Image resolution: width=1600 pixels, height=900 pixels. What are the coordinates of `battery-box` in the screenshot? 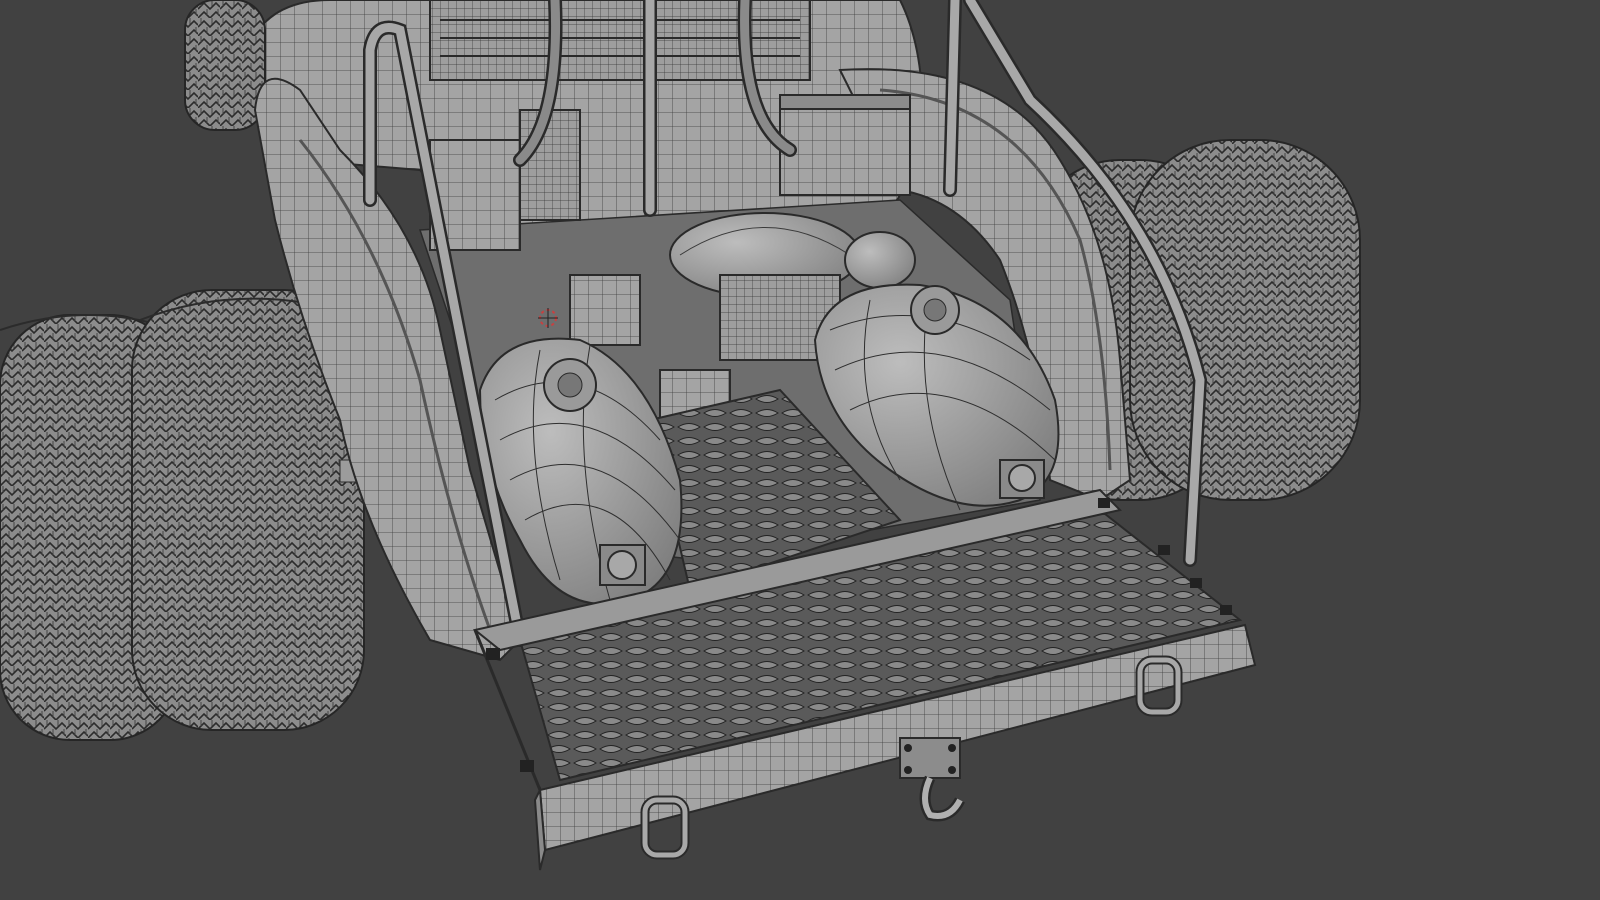 It's located at (845, 145).